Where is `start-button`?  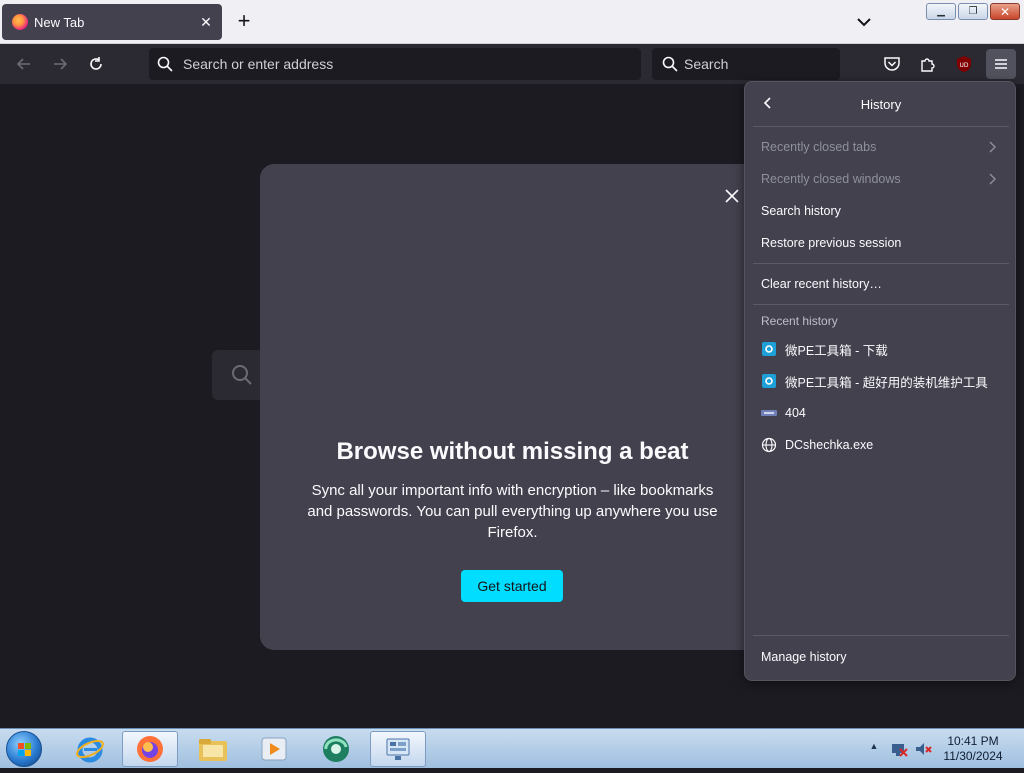
start-button is located at coordinates (24, 749).